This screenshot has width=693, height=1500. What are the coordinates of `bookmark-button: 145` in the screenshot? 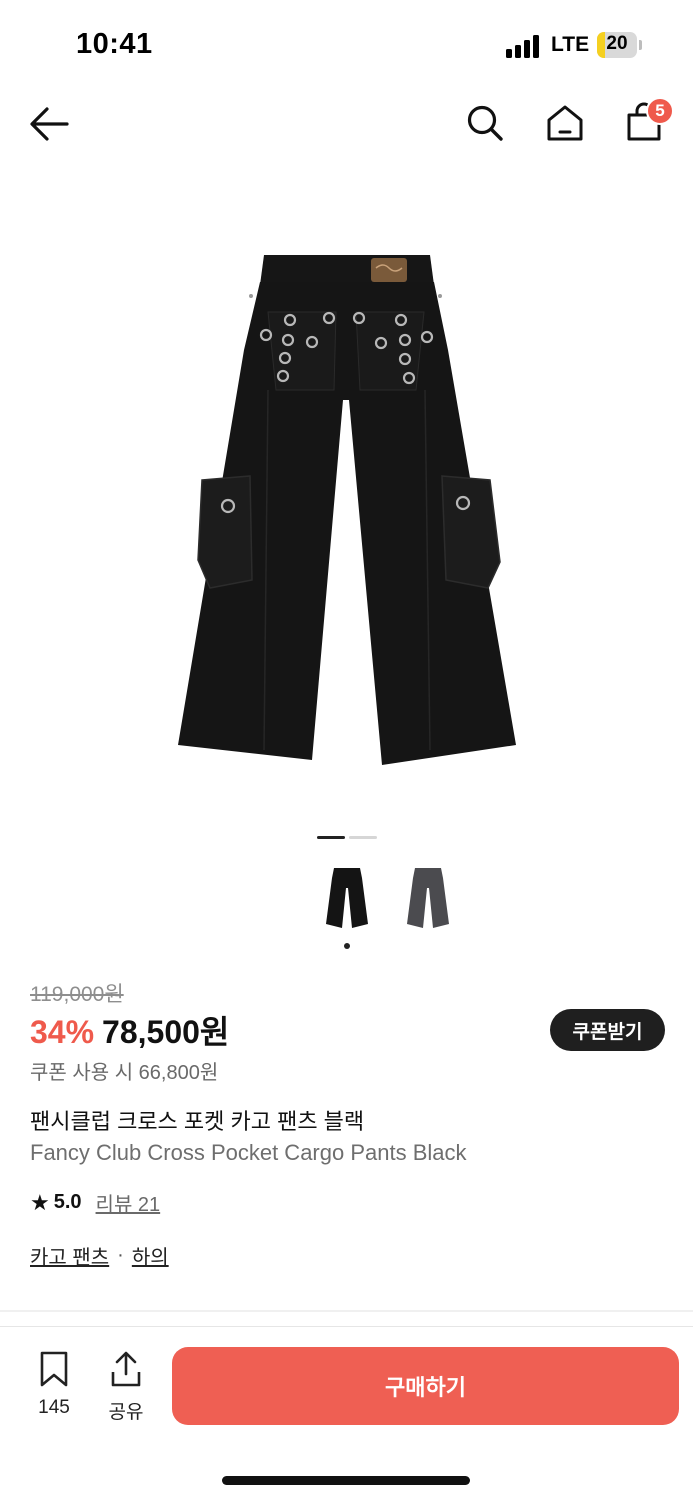 It's located at (54, 1385).